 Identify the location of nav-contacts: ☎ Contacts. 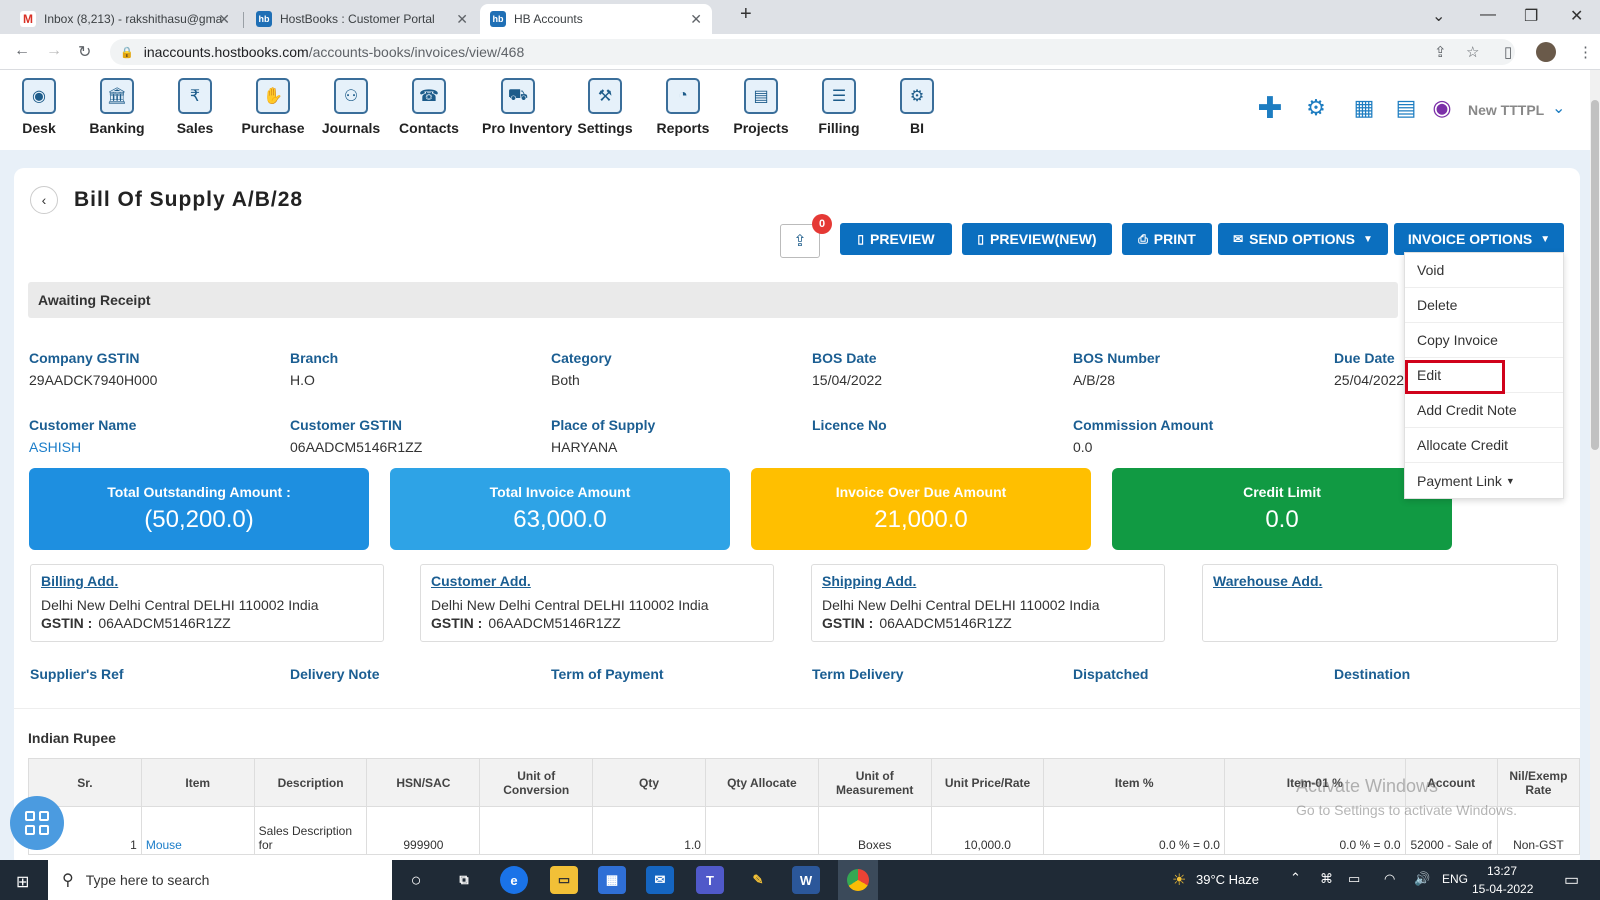
(429, 107).